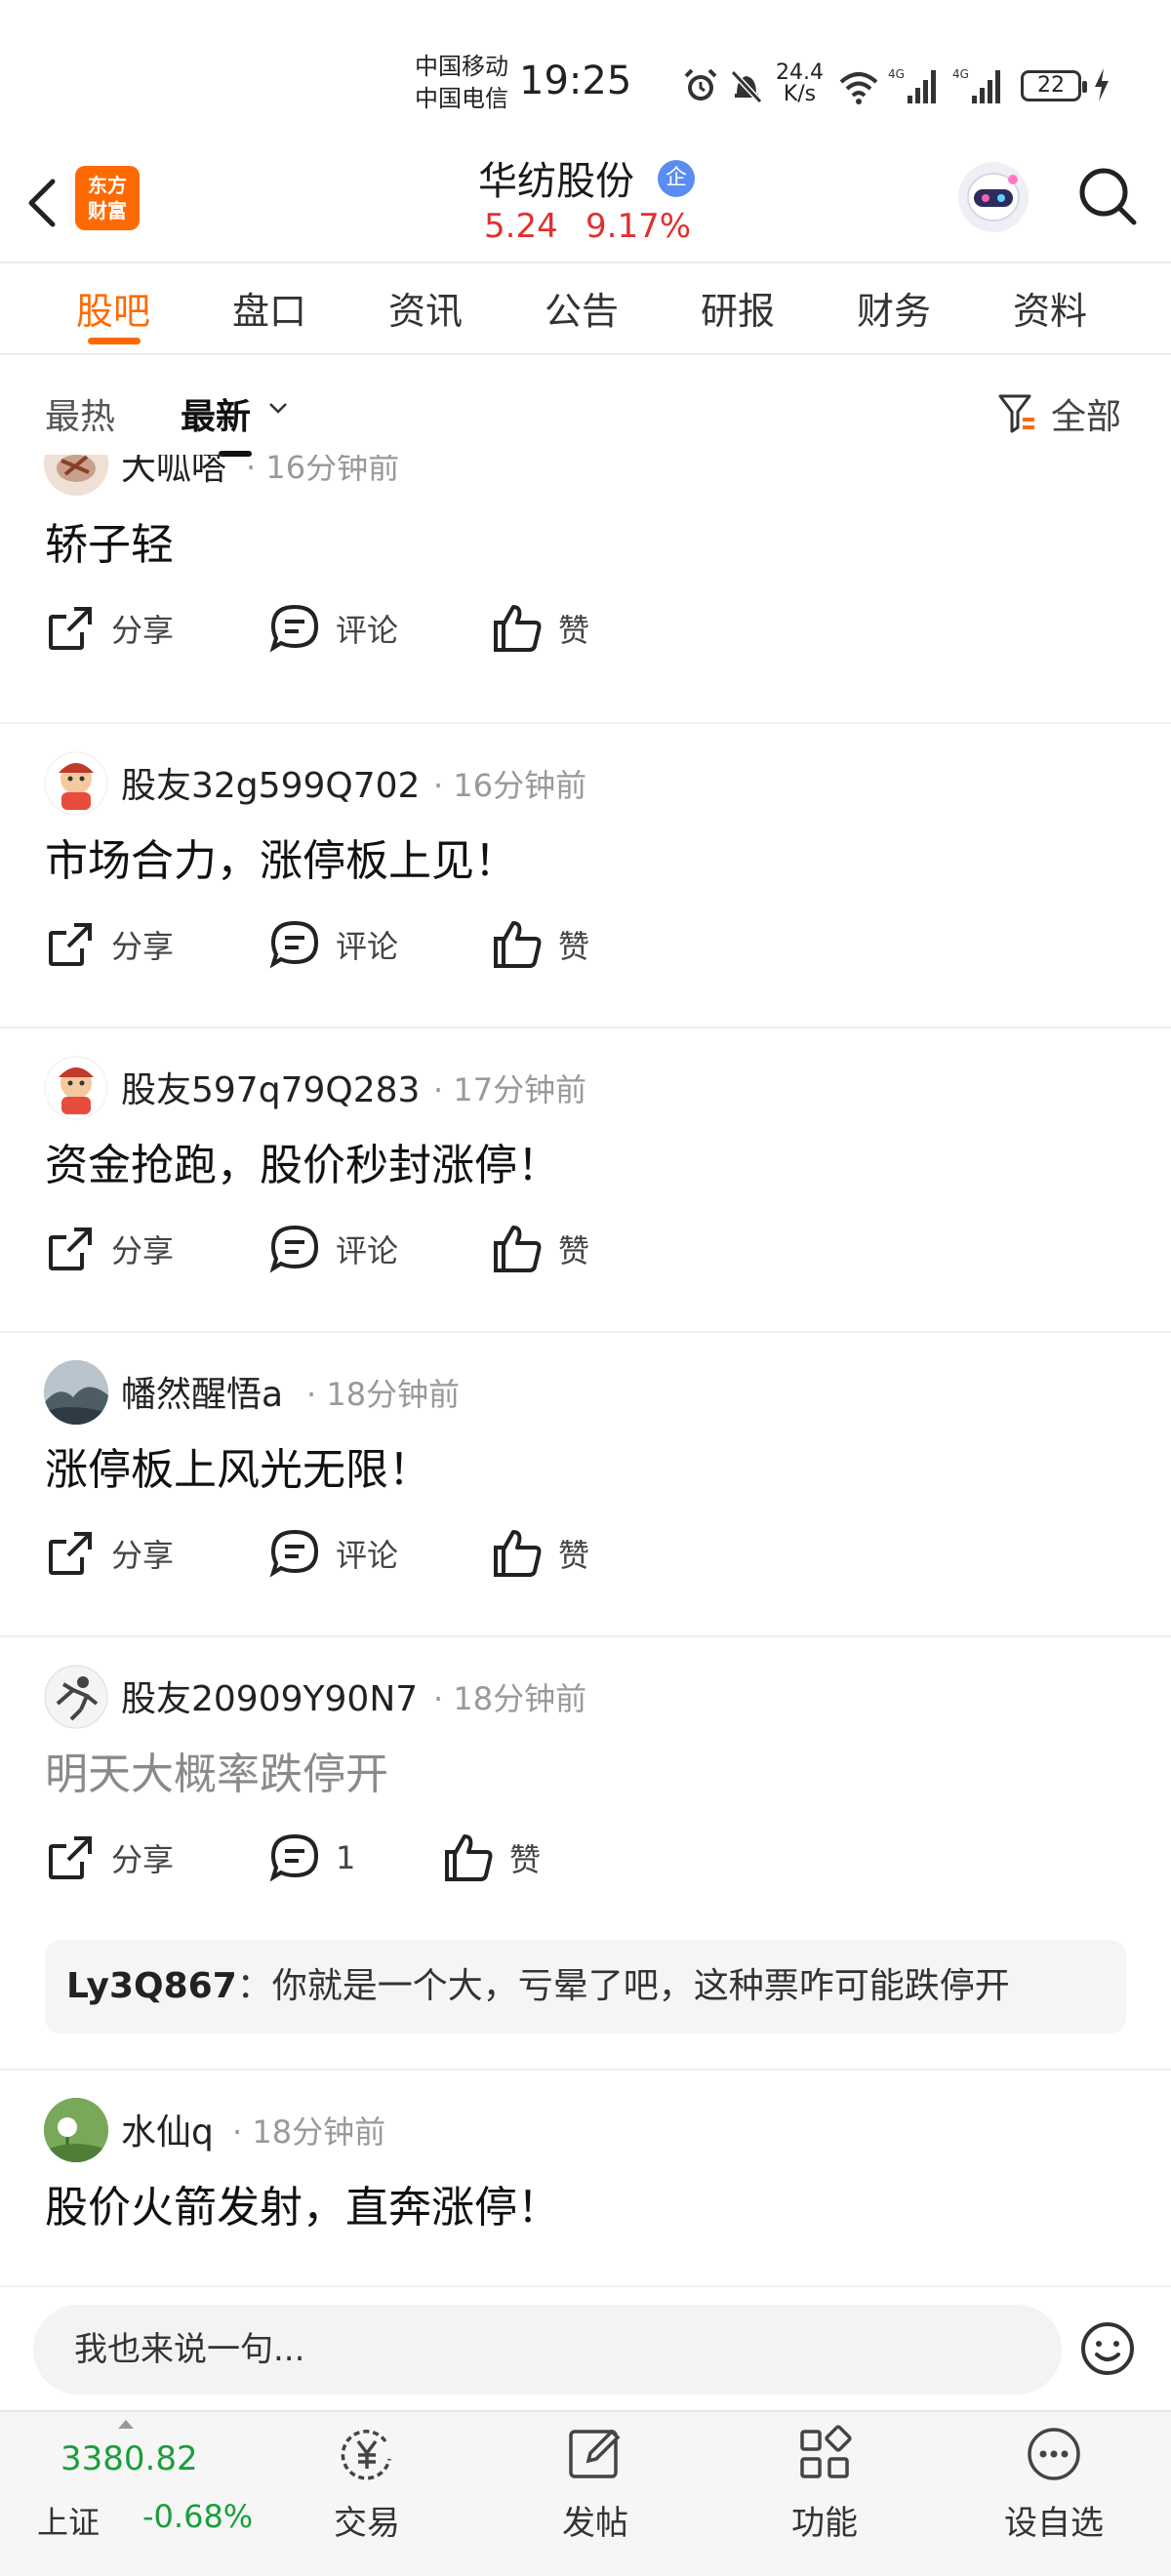  What do you see at coordinates (520, 1089) in the screenshot?
I see `post-time-value: 17分钟前` at bounding box center [520, 1089].